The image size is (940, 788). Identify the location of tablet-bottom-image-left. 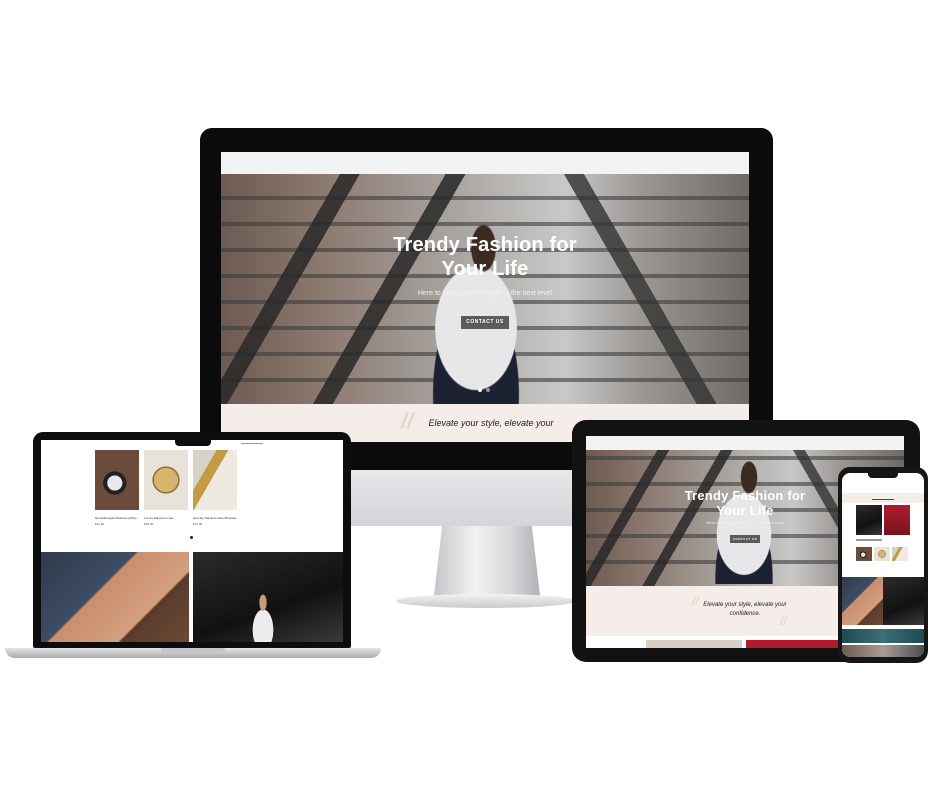
(694, 644).